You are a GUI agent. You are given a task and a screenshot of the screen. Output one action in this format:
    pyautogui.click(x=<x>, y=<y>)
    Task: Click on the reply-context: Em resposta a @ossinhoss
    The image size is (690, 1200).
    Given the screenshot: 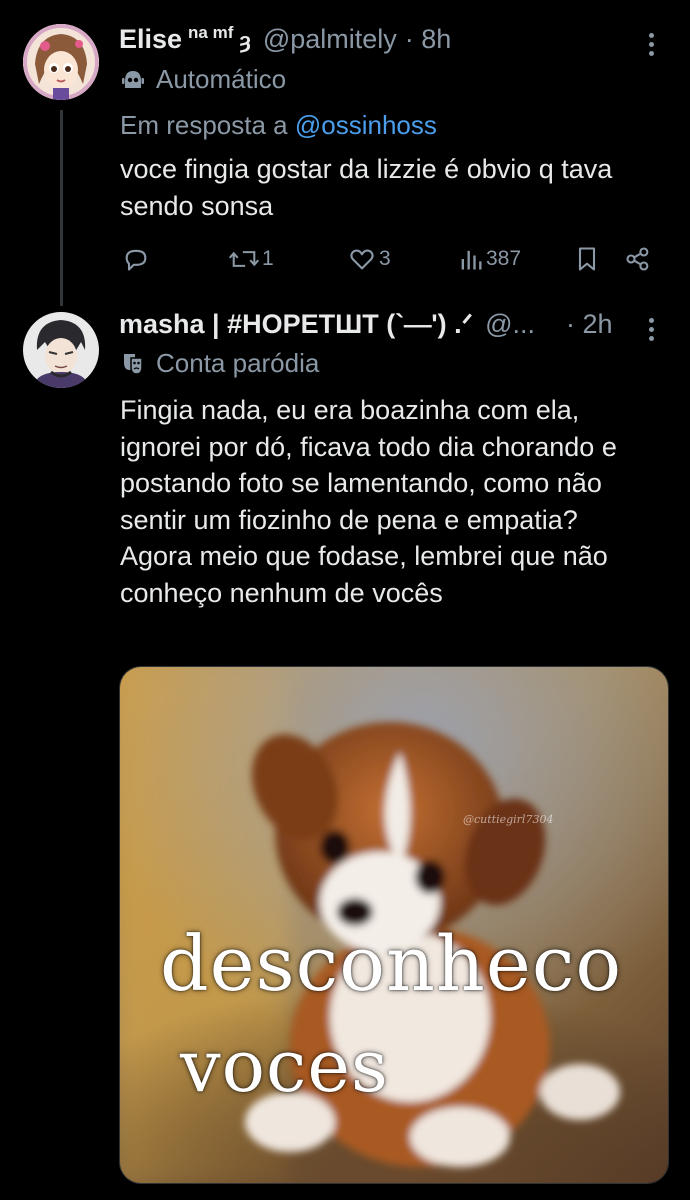 What is the action you would take?
    pyautogui.click(x=278, y=125)
    